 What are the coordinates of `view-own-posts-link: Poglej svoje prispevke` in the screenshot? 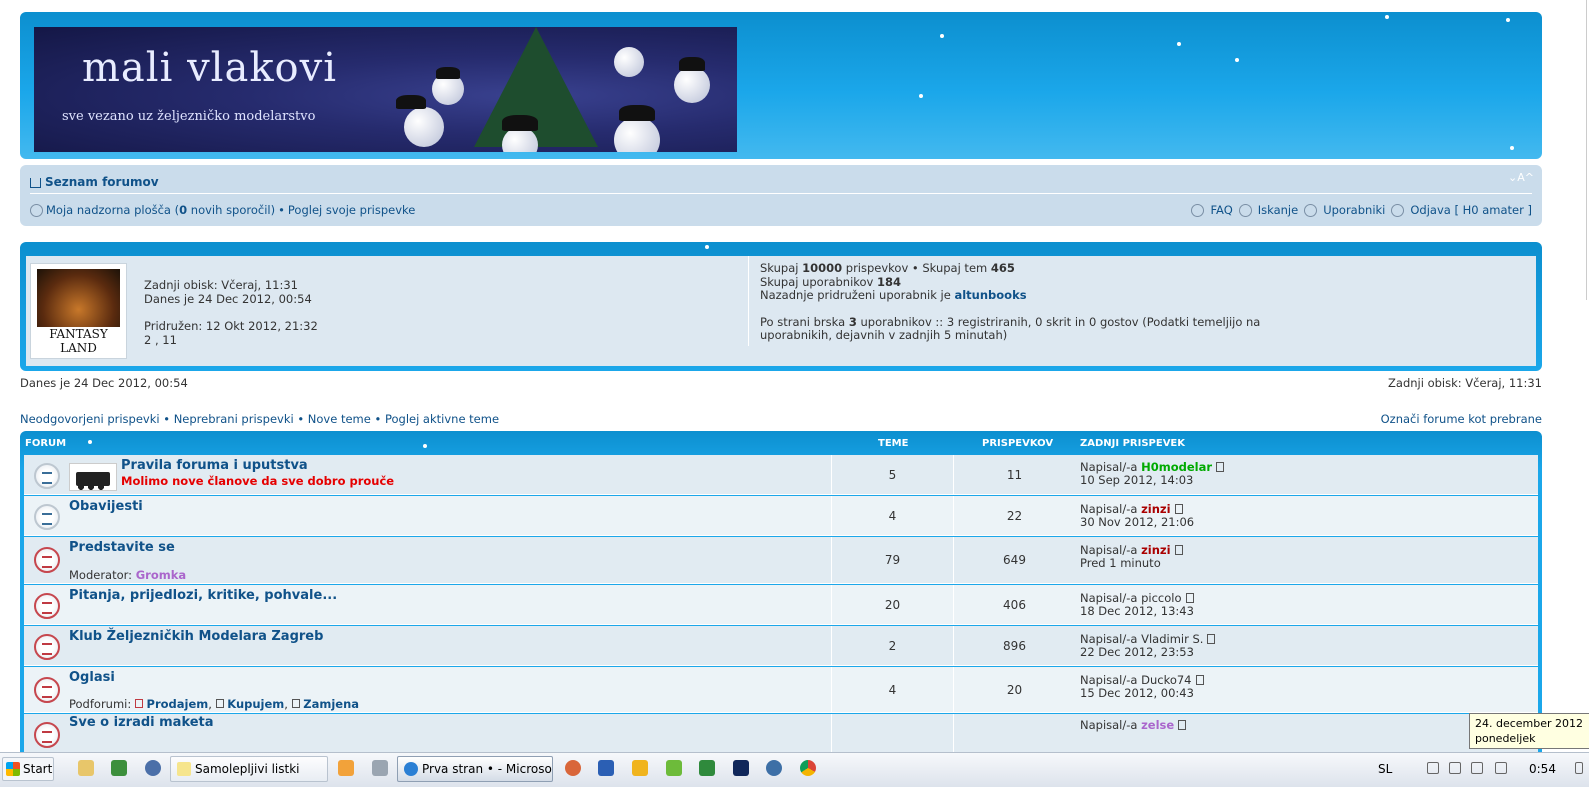 It's located at (351, 210).